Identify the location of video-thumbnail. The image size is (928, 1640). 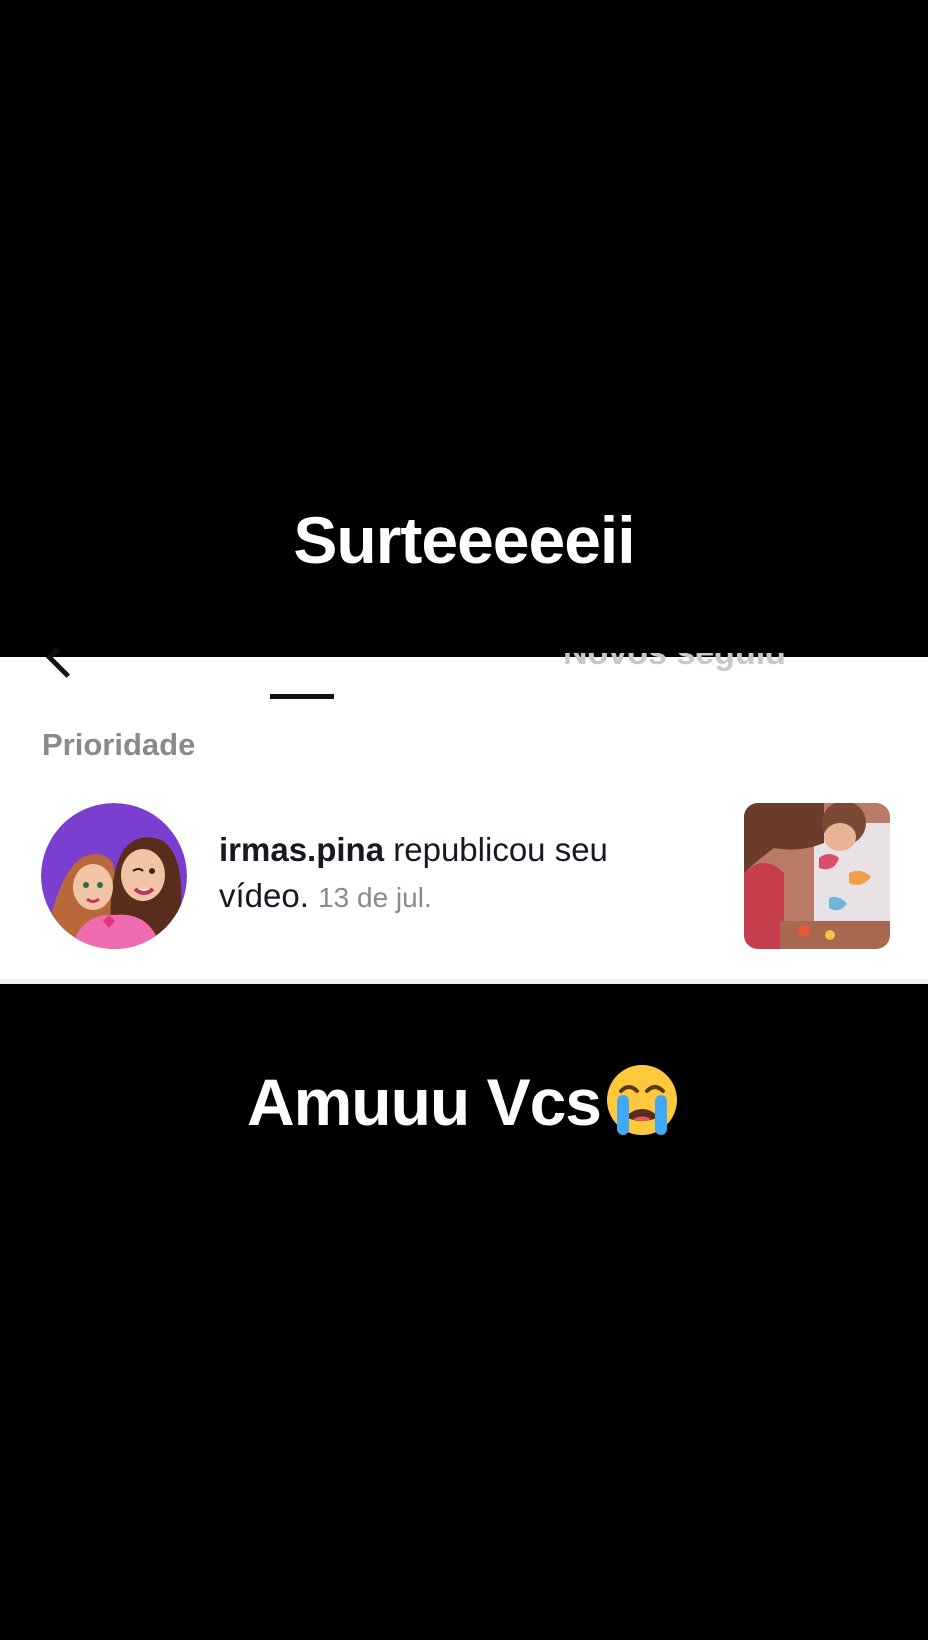
(817, 876).